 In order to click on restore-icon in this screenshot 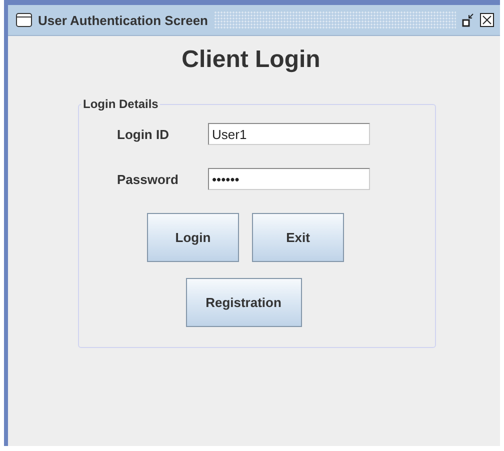, I will do `click(468, 20)`.